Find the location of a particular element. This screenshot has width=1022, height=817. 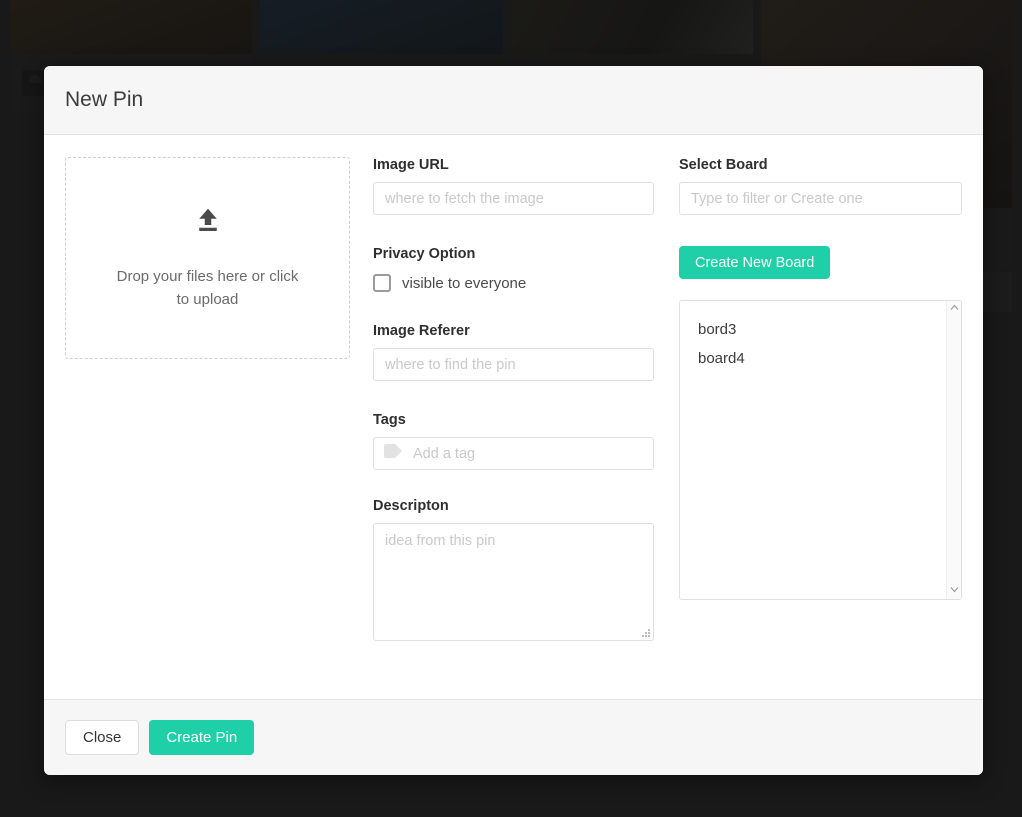

board-list-container: bord3 board4 is located at coordinates (820, 450).